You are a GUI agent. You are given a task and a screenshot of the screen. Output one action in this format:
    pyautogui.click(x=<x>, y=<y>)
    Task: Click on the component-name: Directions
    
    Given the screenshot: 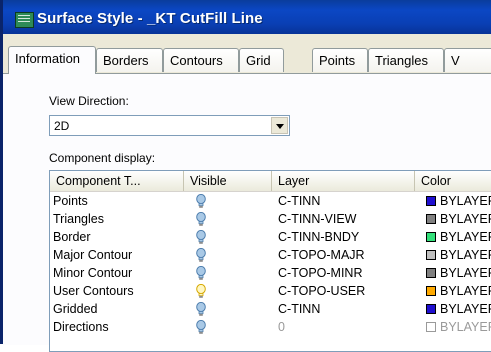 What is the action you would take?
    pyautogui.click(x=81, y=327)
    